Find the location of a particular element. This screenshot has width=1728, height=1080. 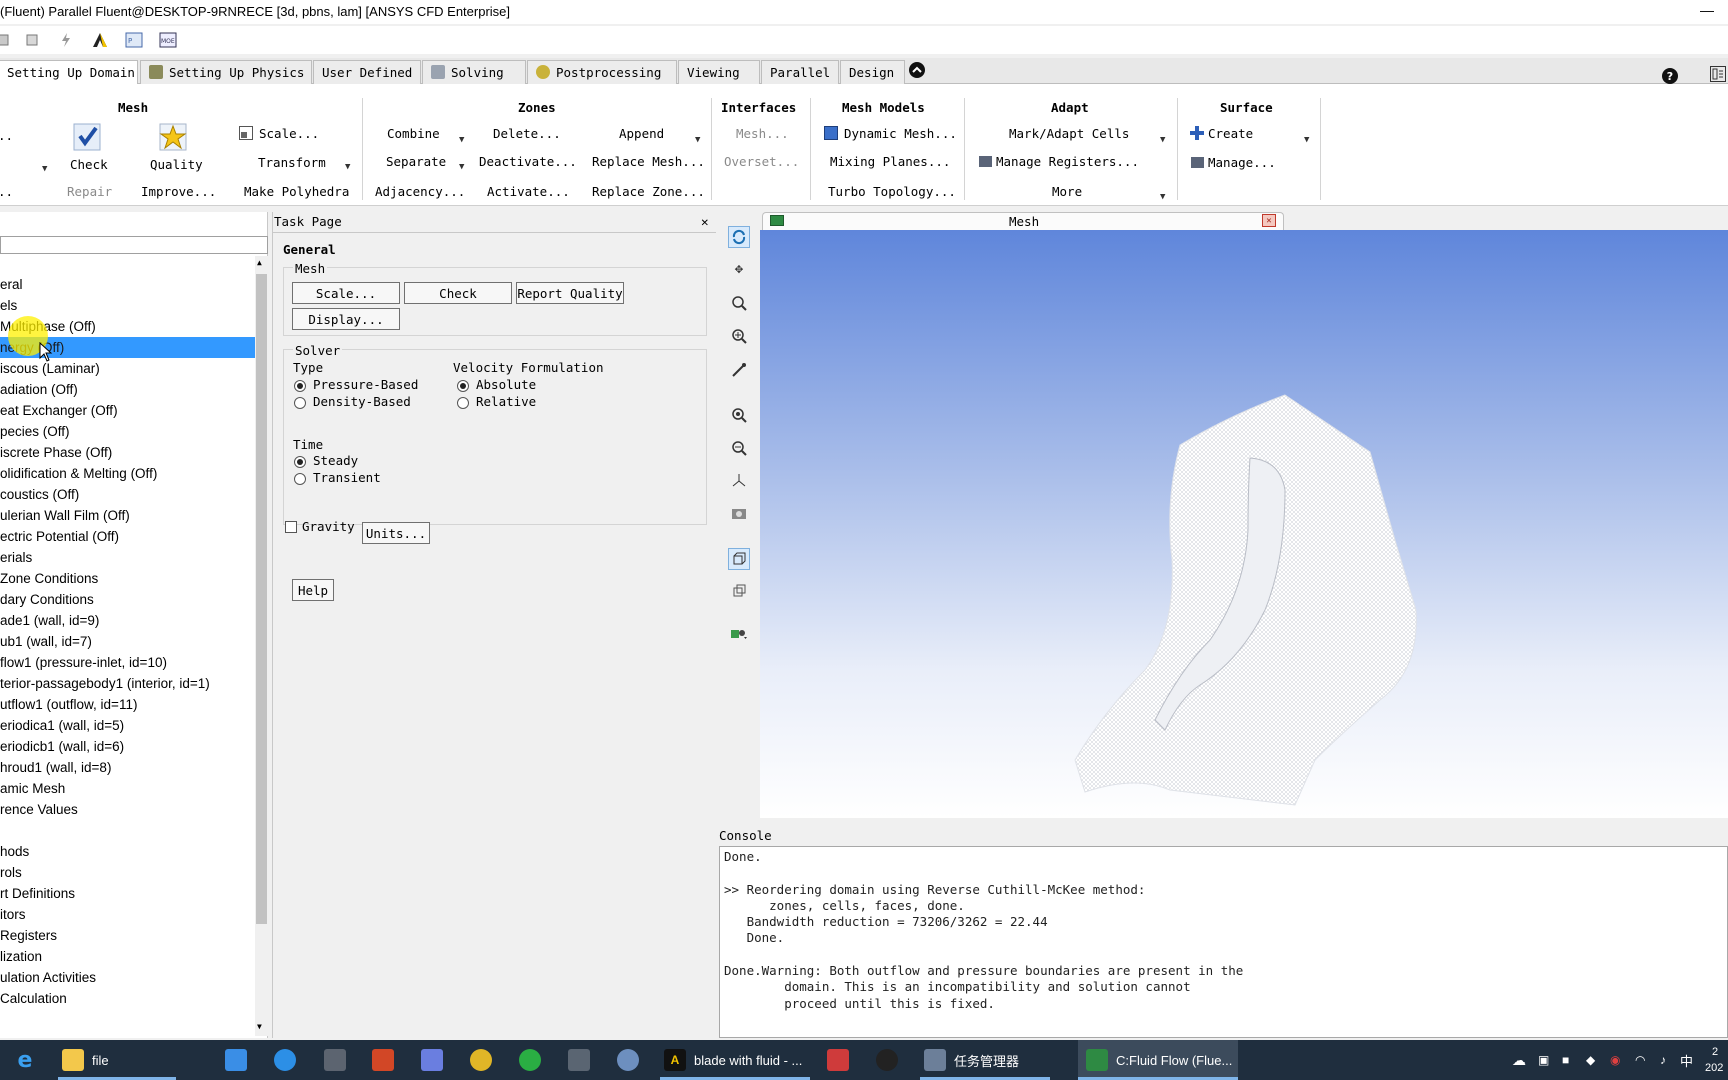

security-icon: ◆ is located at coordinates (1590, 1060).